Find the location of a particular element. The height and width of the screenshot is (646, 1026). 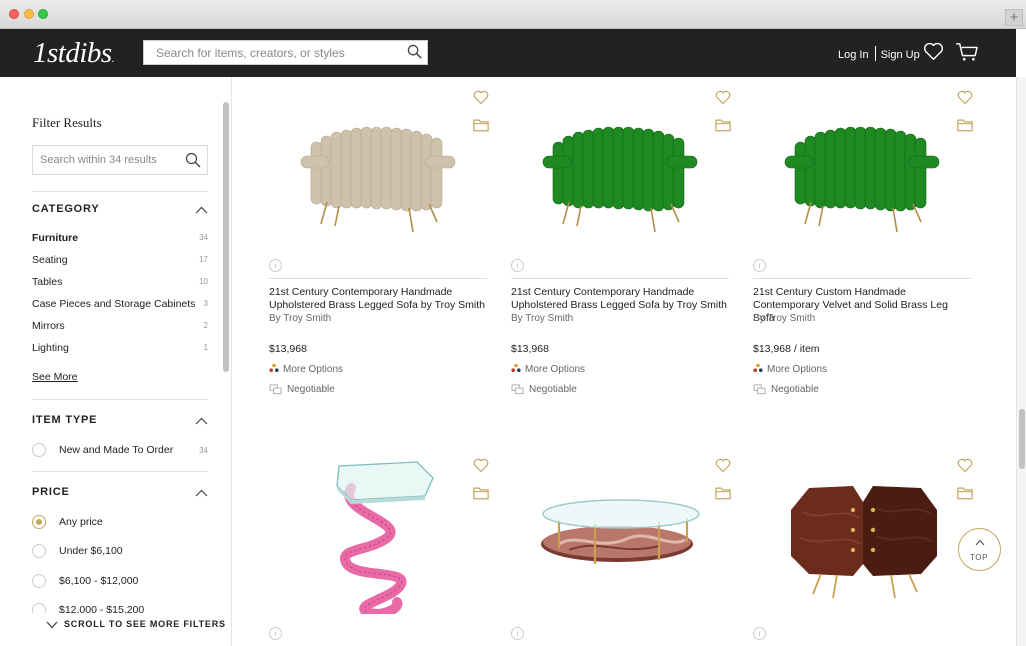

radio-button-checked is located at coordinates (39, 522).